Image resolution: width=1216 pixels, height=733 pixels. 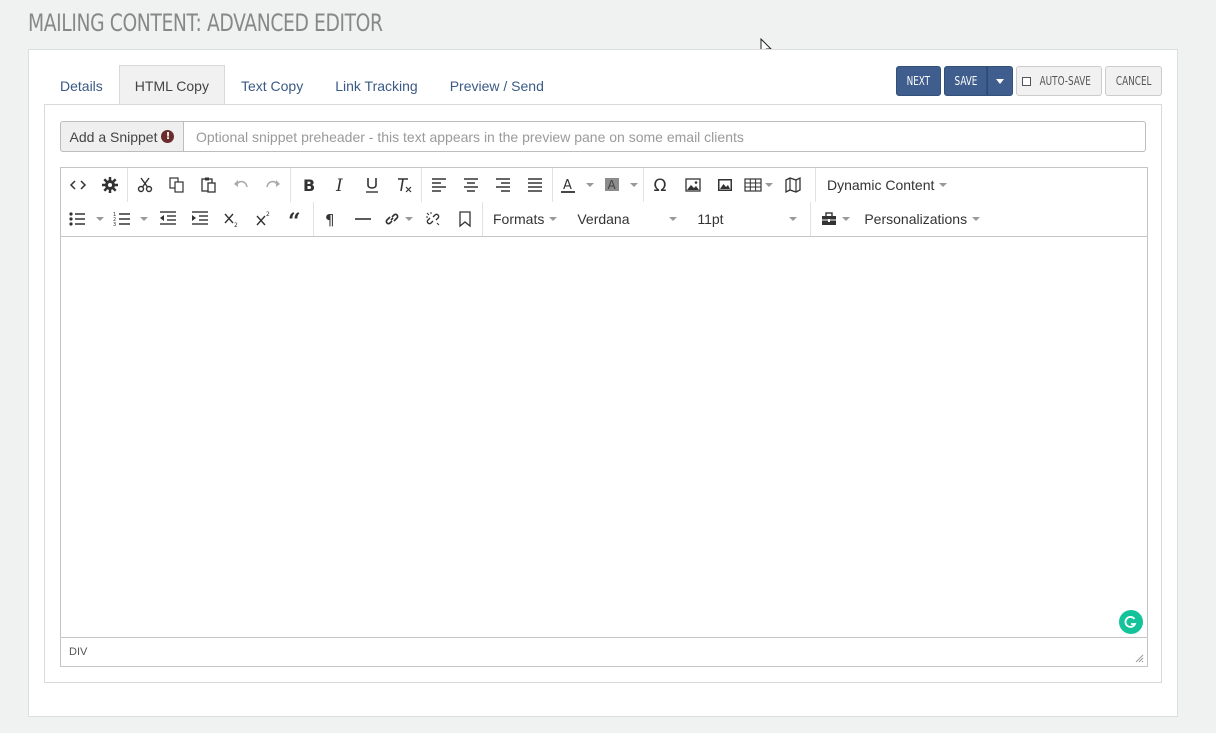 I want to click on grammarly-icon, so click(x=1131, y=622).